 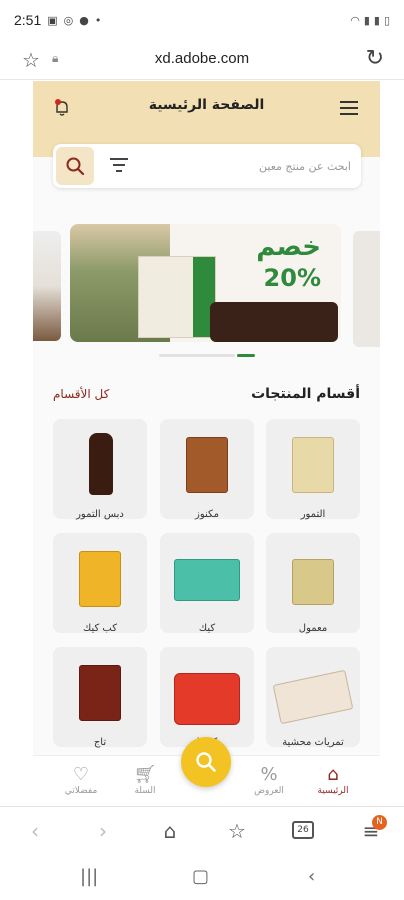 I want to click on search-fab-button, so click(x=206, y=762).